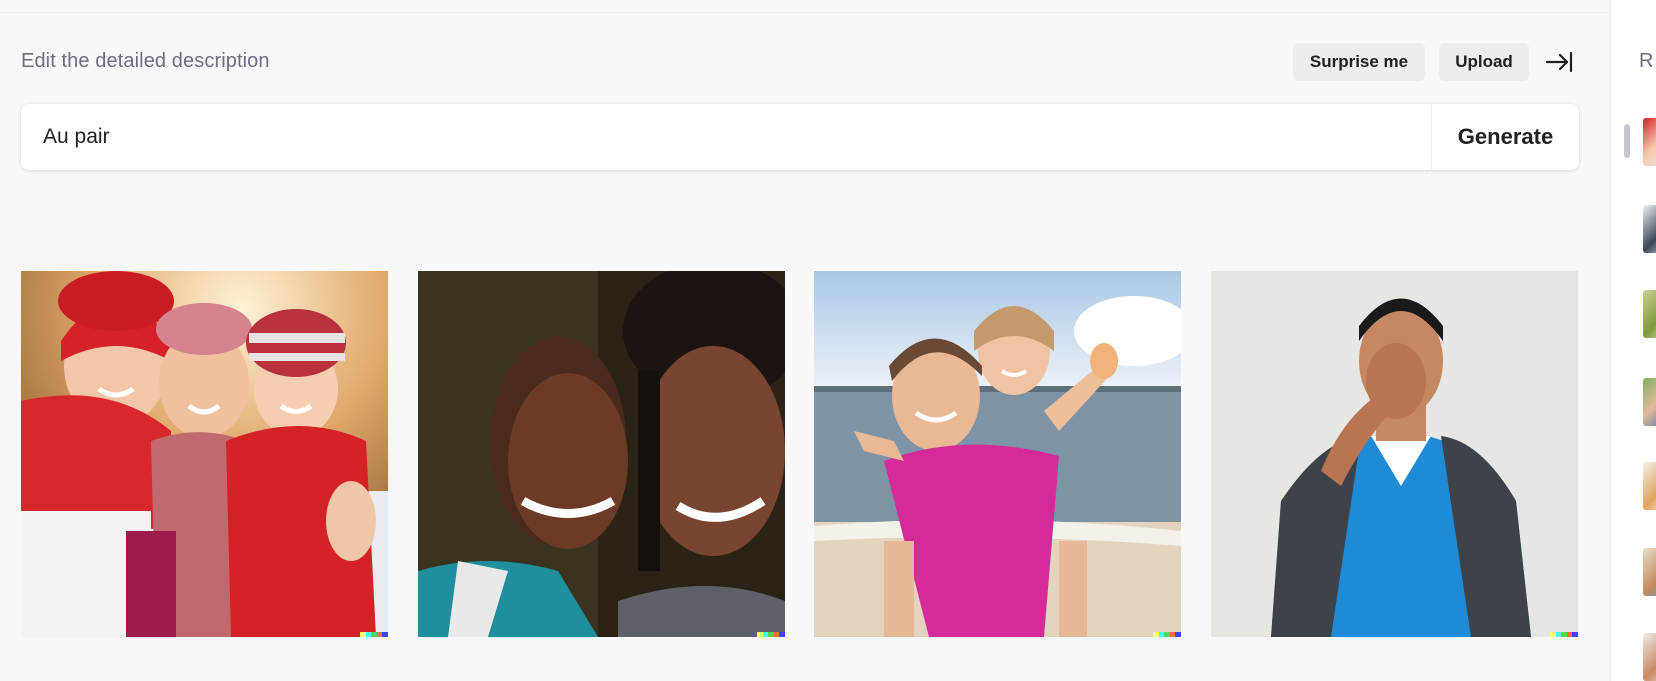  I want to click on surprise-me-button: Surprise me, so click(1359, 62).